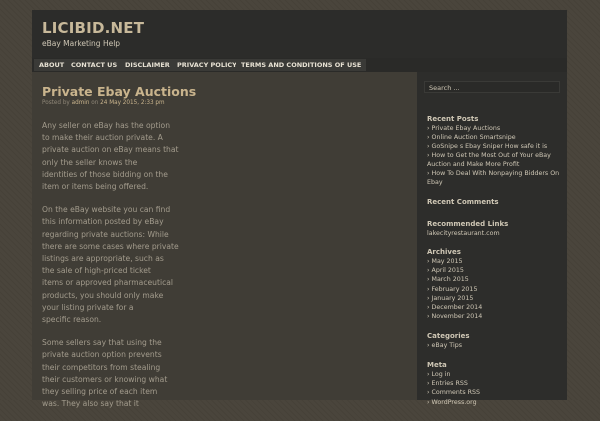  What do you see at coordinates (88, 307) in the screenshot?
I see `post-text-line: your listing private for a` at bounding box center [88, 307].